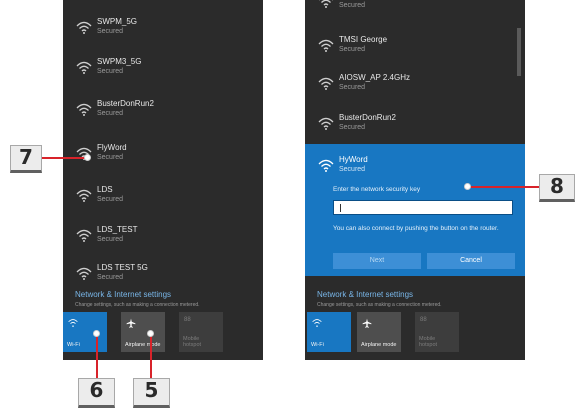 This screenshot has width=584, height=415. I want to click on network-ssid: LDS TEST 5G, so click(122, 267).